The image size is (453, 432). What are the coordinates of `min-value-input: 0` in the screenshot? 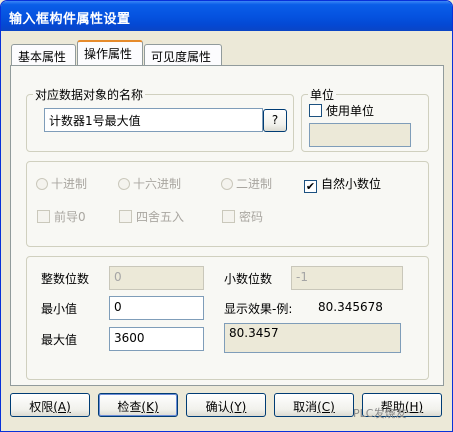 It's located at (156, 308).